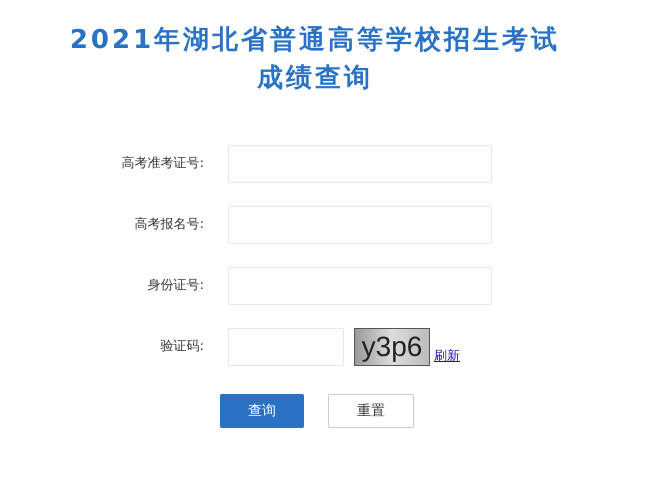 The width and height of the screenshot is (650, 479). I want to click on field-label: 身份证号:, so click(175, 286).